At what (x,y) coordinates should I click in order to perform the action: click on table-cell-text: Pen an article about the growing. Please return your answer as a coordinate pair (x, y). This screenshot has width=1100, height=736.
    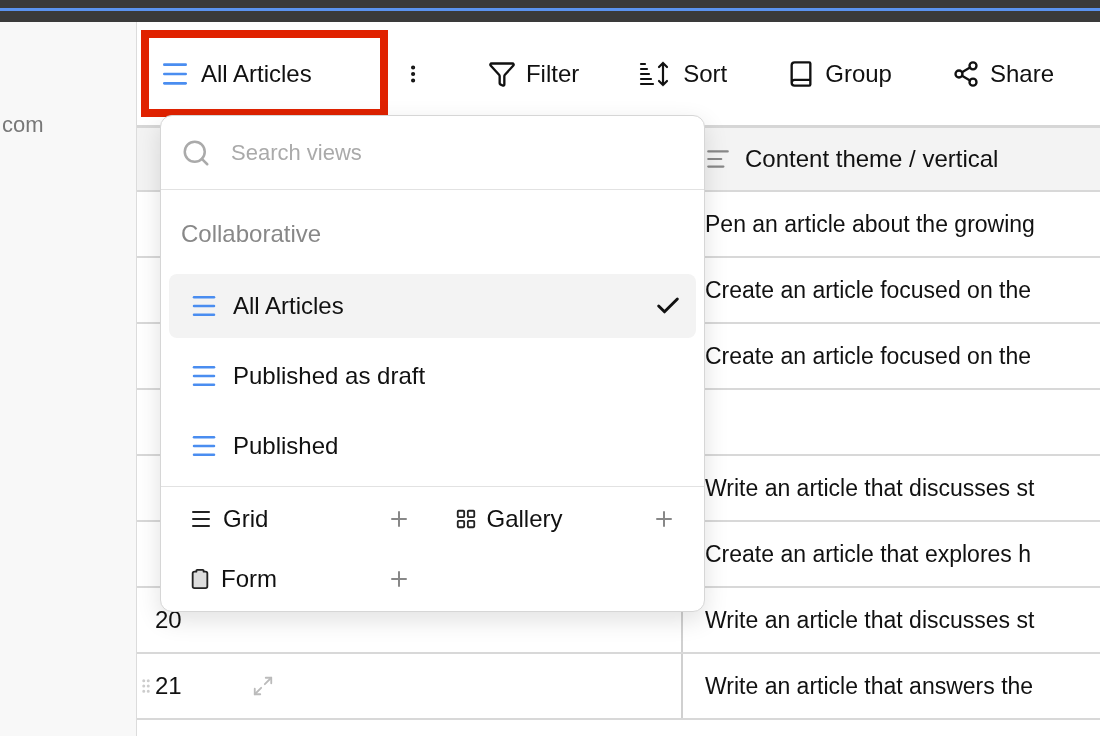
    Looking at the image, I should click on (870, 224).